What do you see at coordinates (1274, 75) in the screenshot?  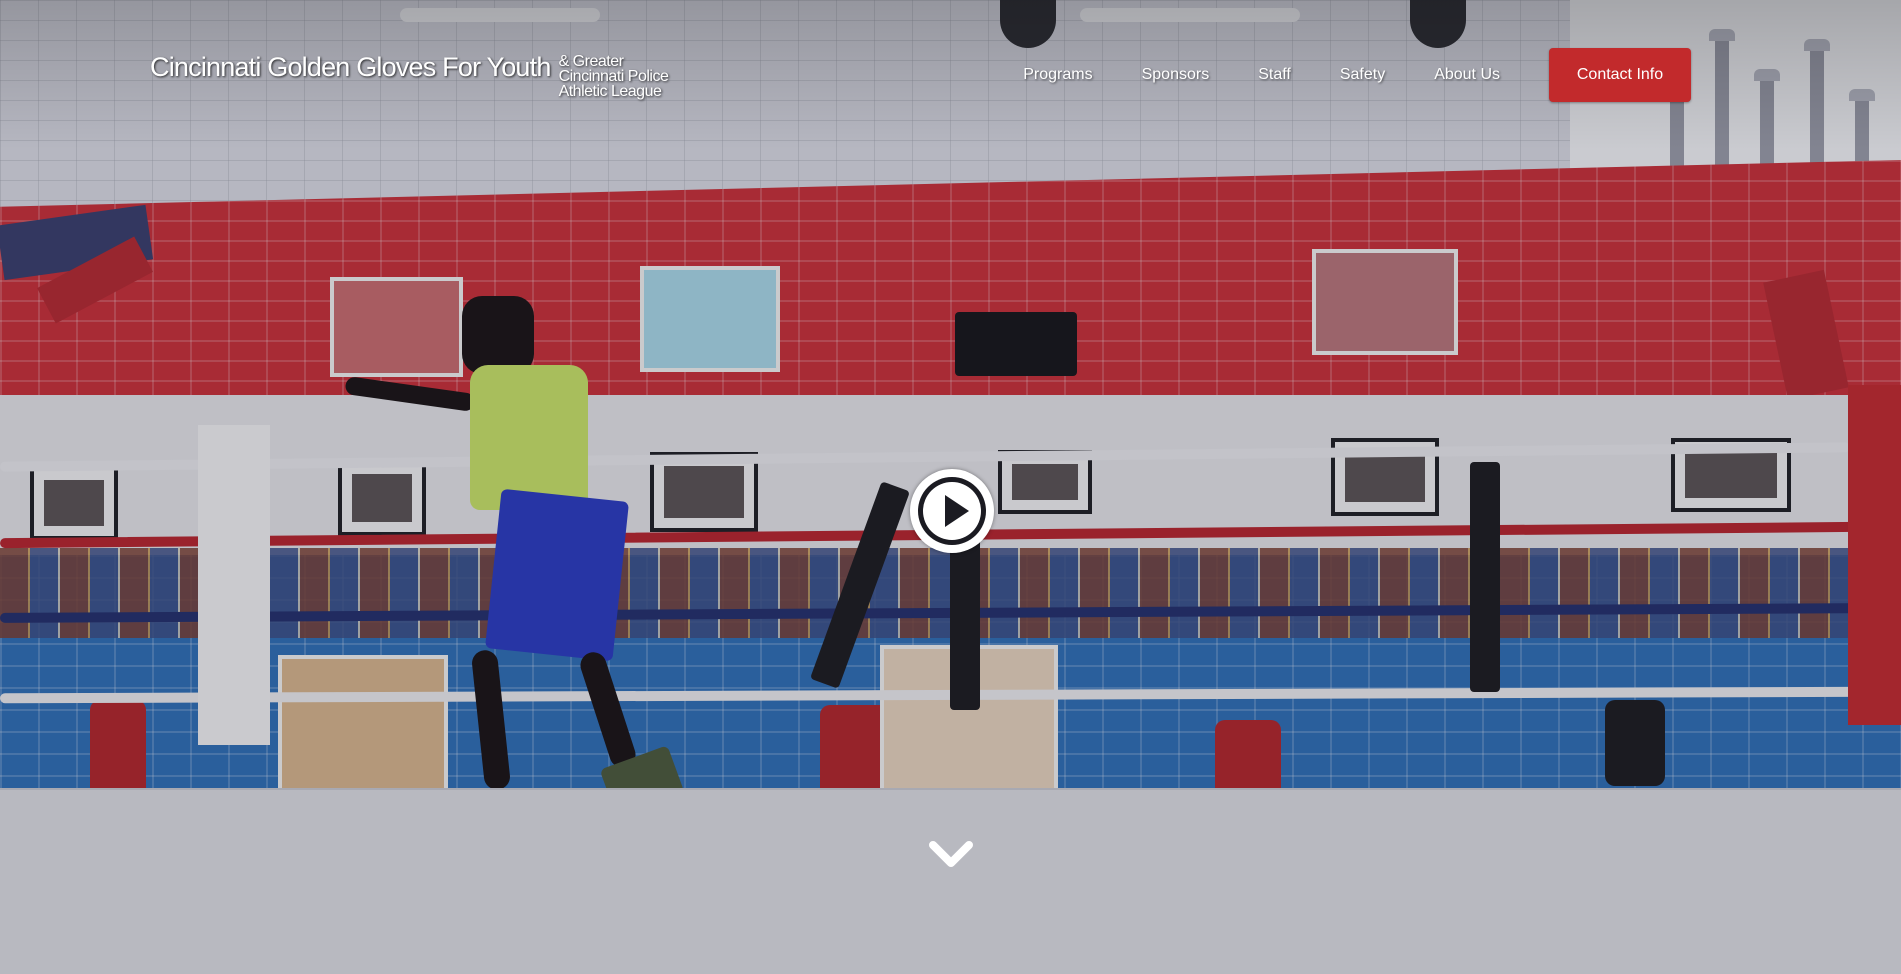 I see `nav-staff: Staff` at bounding box center [1274, 75].